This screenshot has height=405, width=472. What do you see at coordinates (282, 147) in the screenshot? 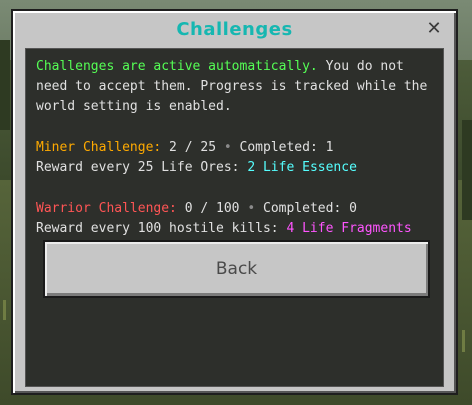
I see `miner-completed: Completed: 1` at bounding box center [282, 147].